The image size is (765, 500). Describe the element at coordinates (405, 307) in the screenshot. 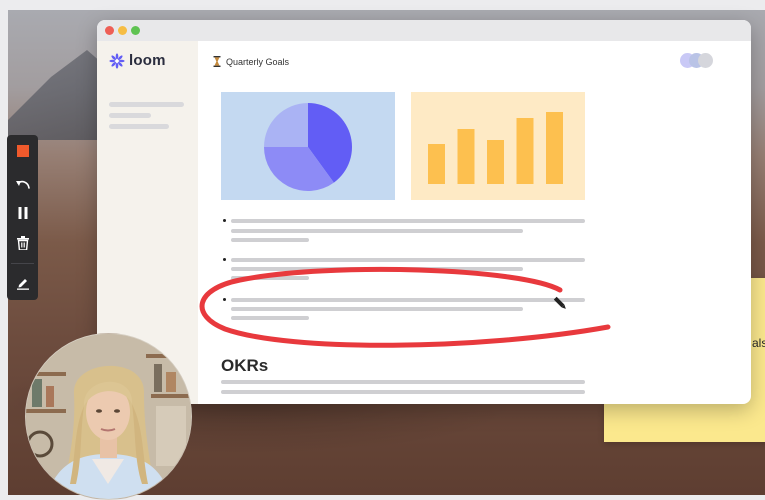

I see `annotation-circle` at that location.